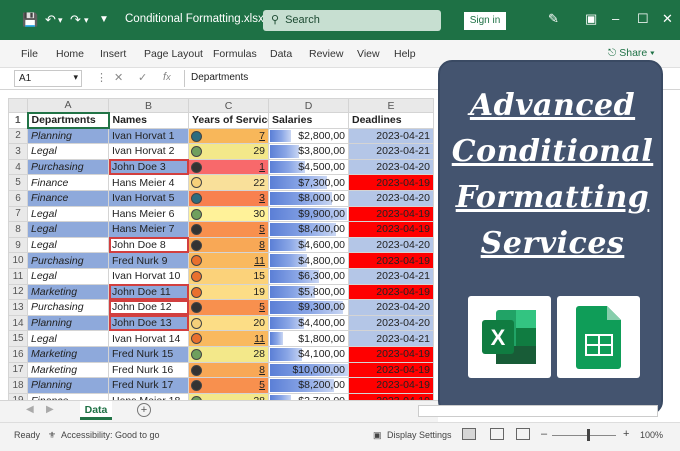  I want to click on zoom-level: 100%, so click(651, 435).